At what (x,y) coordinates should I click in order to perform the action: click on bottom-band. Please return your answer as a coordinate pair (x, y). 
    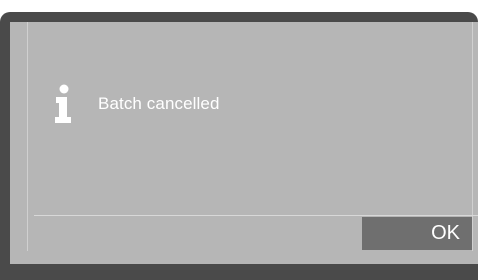
    Looking at the image, I should click on (244, 257).